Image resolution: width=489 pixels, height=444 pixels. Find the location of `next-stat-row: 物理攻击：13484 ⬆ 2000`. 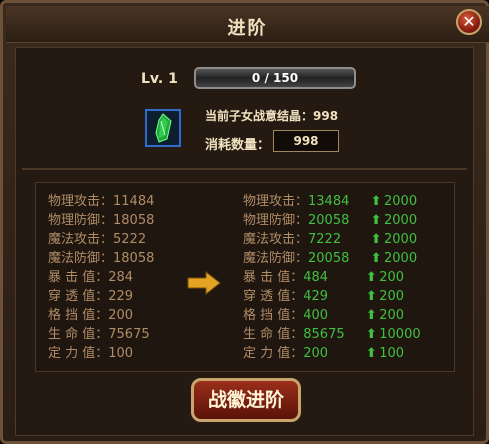

next-stat-row: 物理攻击：13484 ⬆ 2000 is located at coordinates (332, 201).